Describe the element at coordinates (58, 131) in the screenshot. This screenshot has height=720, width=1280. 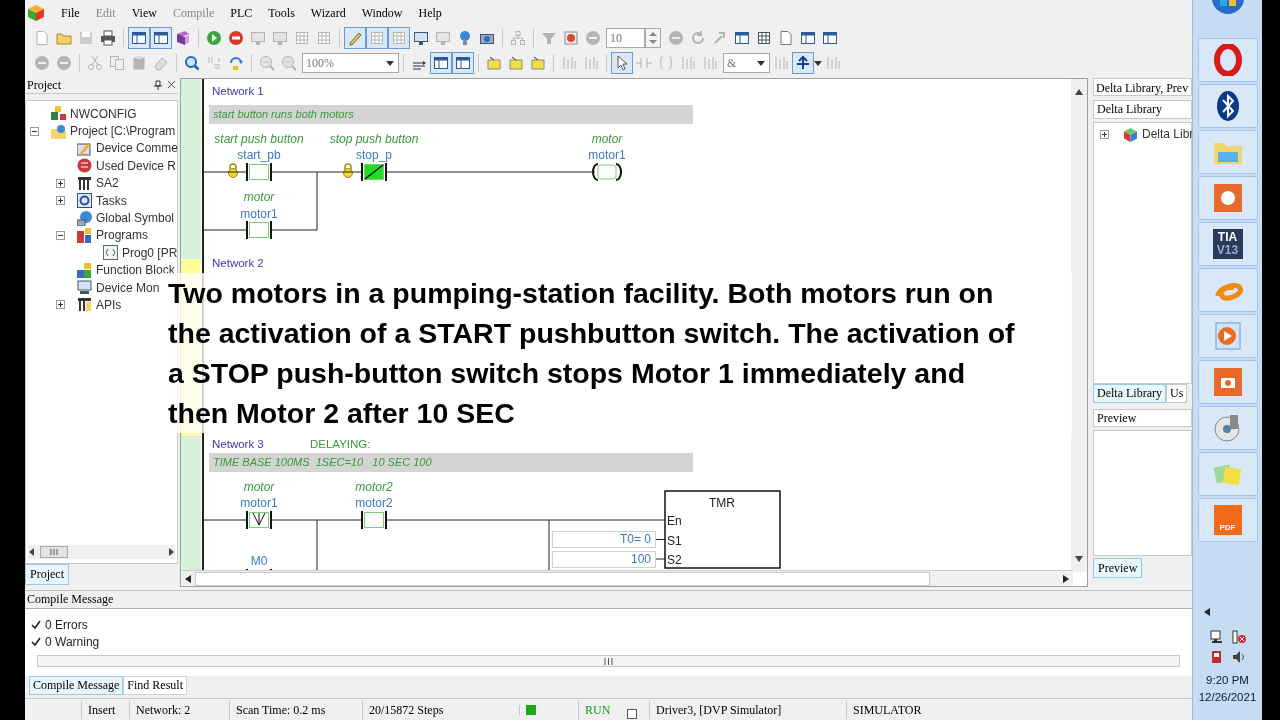
I see `folder-gear-icon` at that location.